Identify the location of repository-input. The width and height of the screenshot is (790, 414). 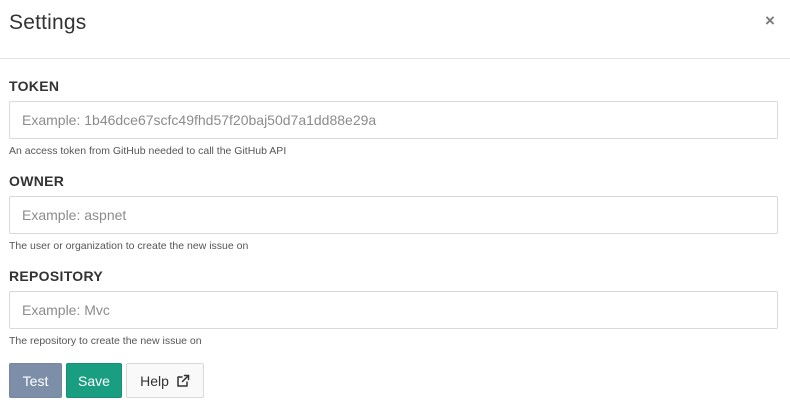
(393, 310).